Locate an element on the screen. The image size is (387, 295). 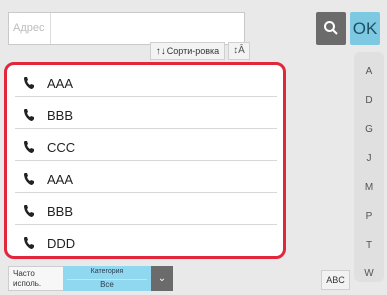
alphabet-index: A D G J M P T W is located at coordinates (369, 167).